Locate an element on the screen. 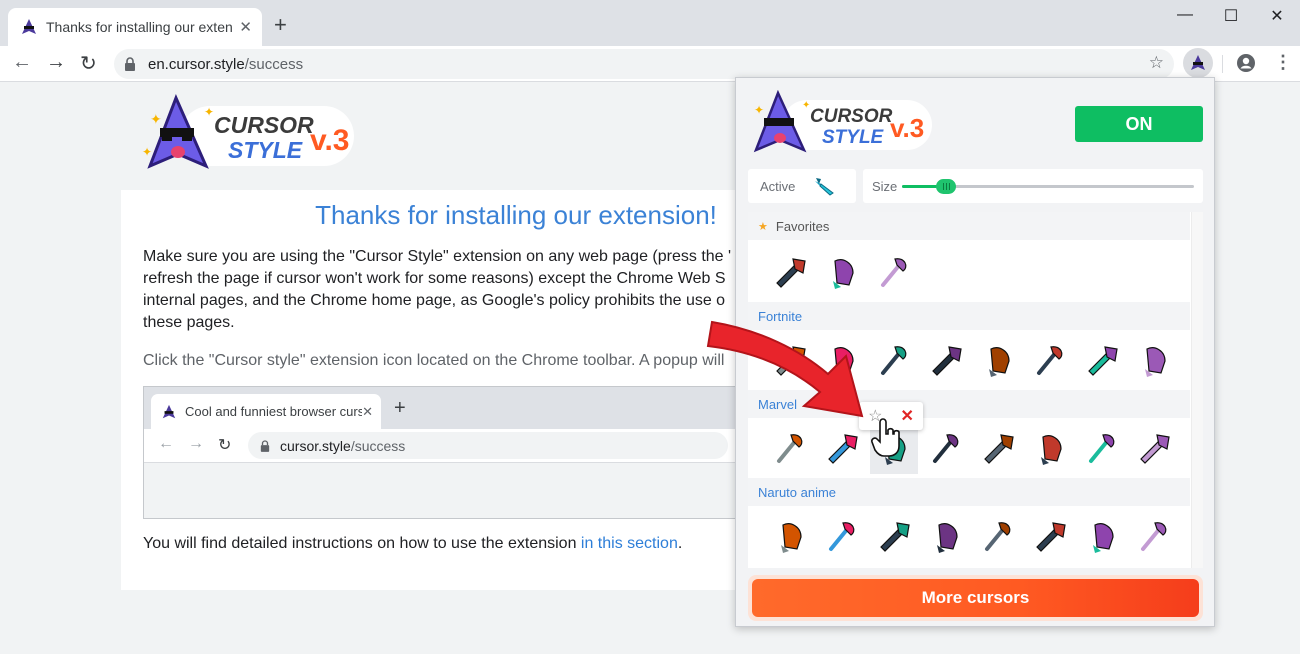 The height and width of the screenshot is (654, 1300). back-icon: ← is located at coordinates (22, 62).